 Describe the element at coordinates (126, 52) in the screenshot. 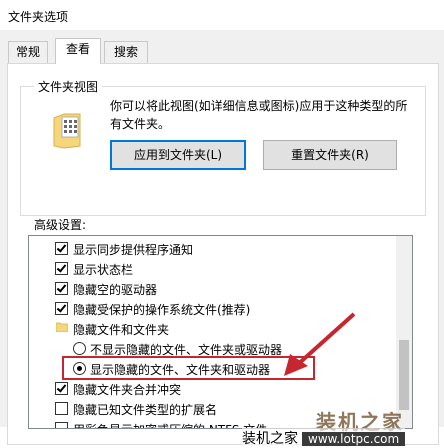

I see `tab-search: 搜索` at that location.